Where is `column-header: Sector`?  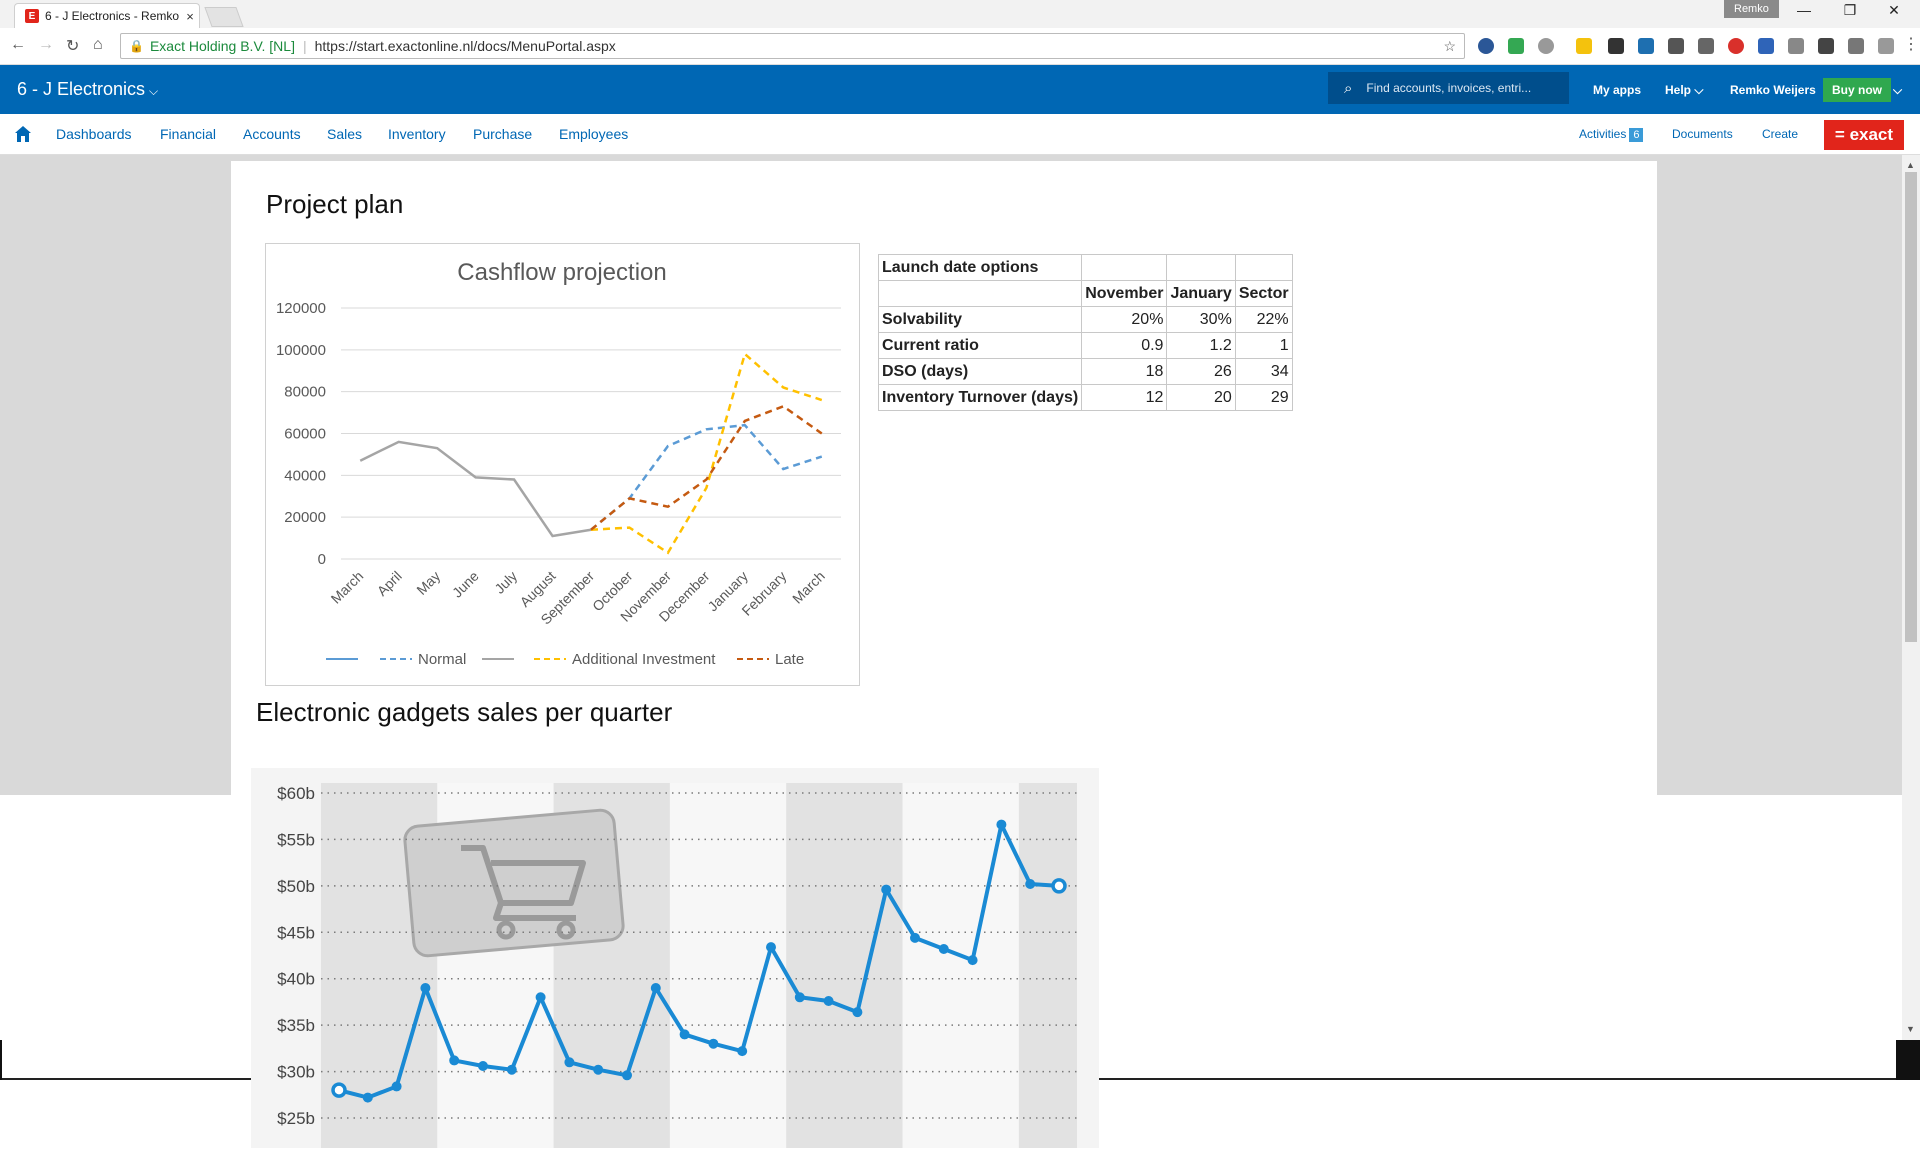 column-header: Sector is located at coordinates (1263, 293).